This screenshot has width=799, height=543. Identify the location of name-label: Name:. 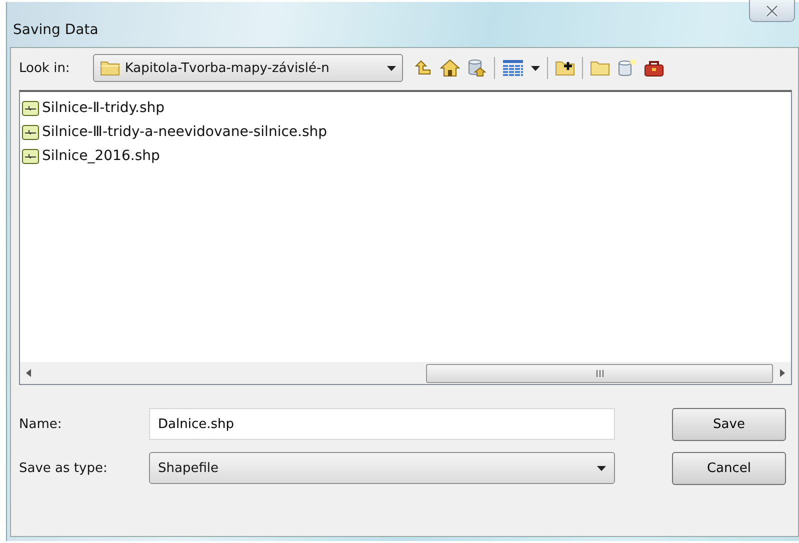
(41, 424).